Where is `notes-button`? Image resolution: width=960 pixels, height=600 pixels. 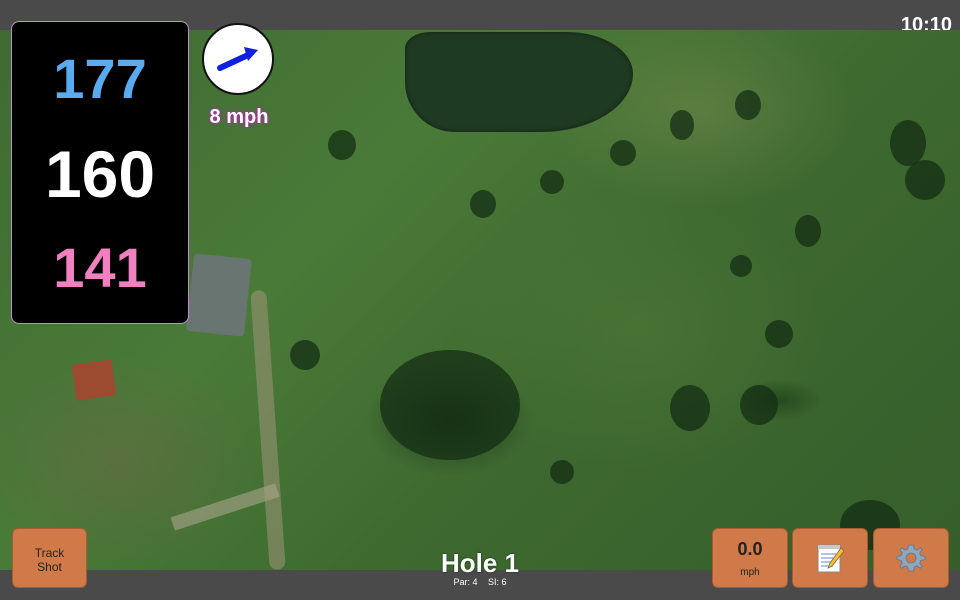 notes-button is located at coordinates (830, 558).